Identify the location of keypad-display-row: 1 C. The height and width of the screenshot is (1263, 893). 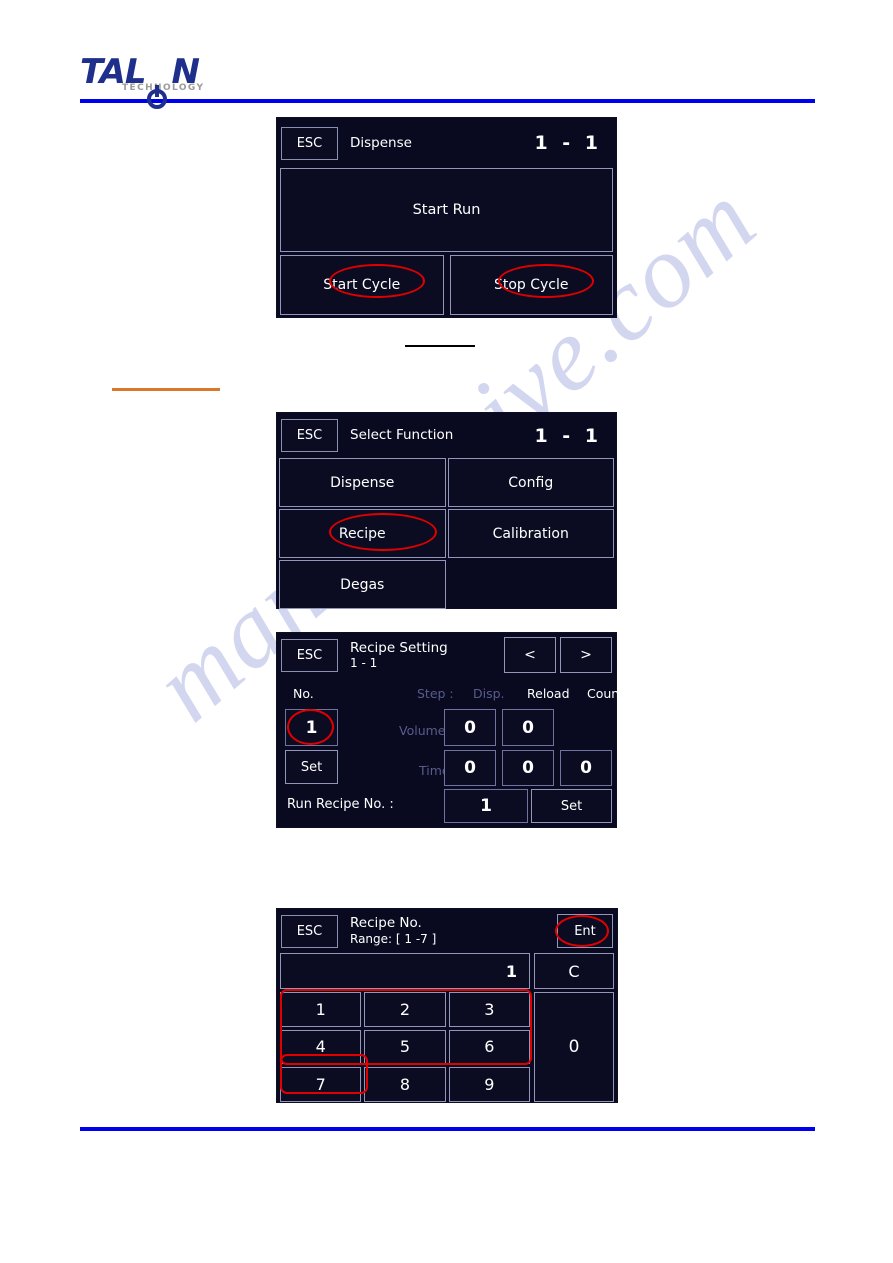
(447, 971).